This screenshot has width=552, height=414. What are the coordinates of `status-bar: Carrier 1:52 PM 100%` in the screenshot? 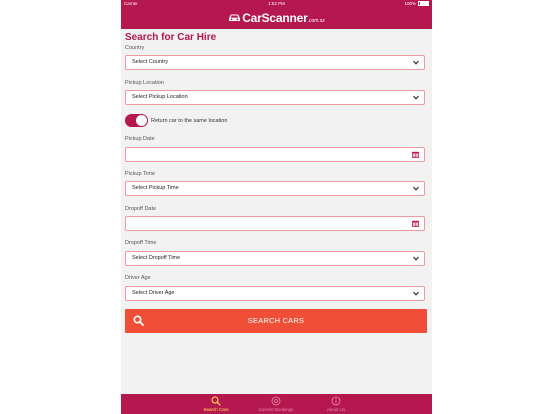 It's located at (276, 4).